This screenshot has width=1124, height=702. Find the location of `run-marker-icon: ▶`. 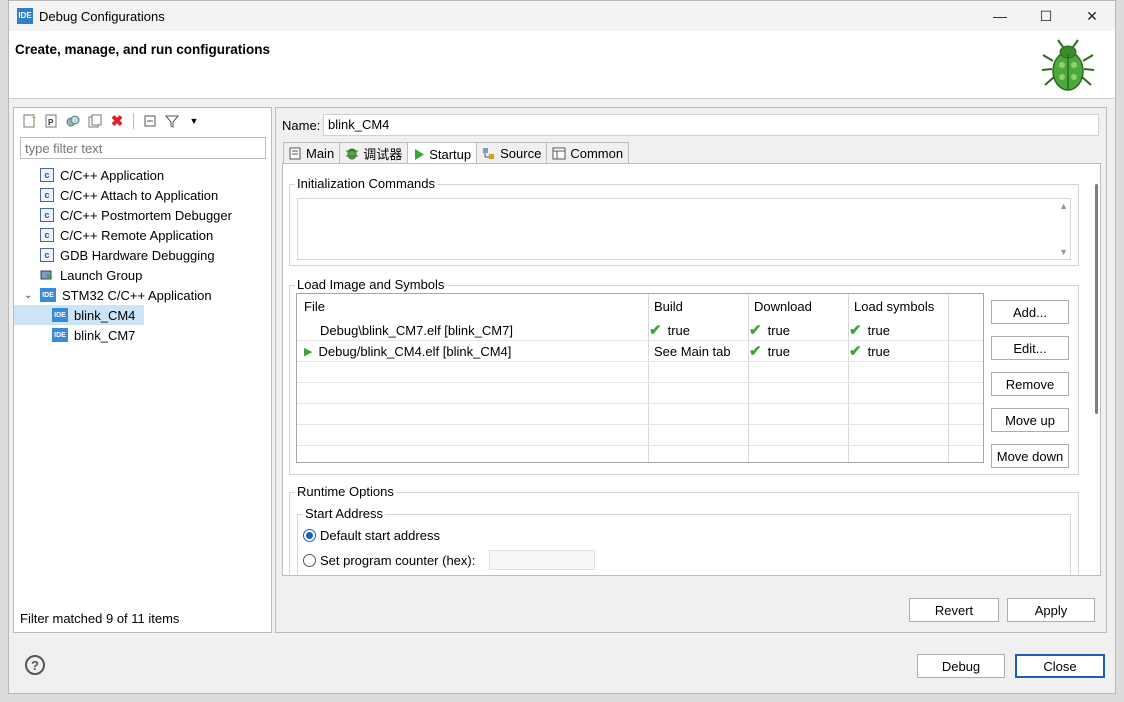

run-marker-icon: ▶ is located at coordinates (308, 352).